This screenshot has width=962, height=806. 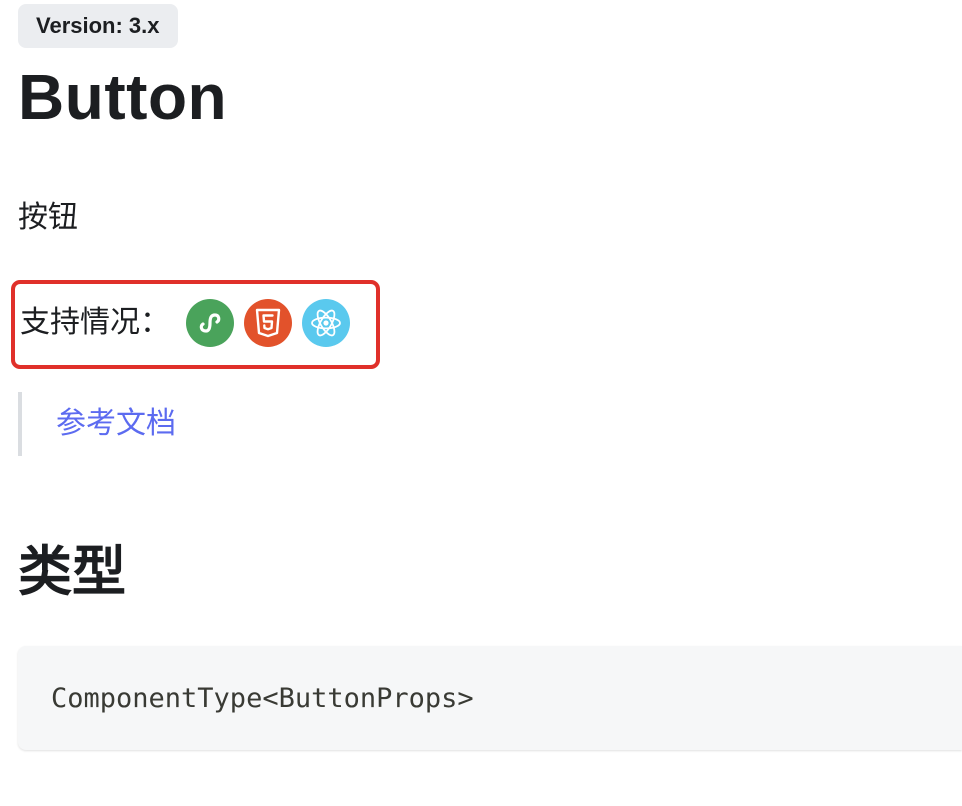 I want to click on version-badge: Version: 3.x, so click(x=98, y=26).